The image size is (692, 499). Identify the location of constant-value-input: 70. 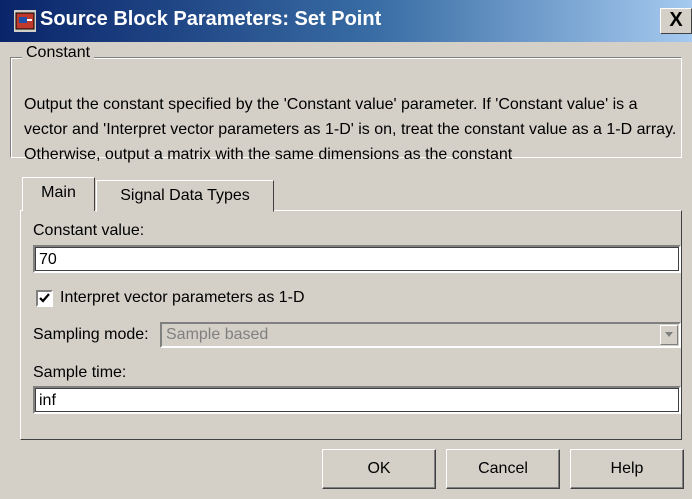
(357, 259).